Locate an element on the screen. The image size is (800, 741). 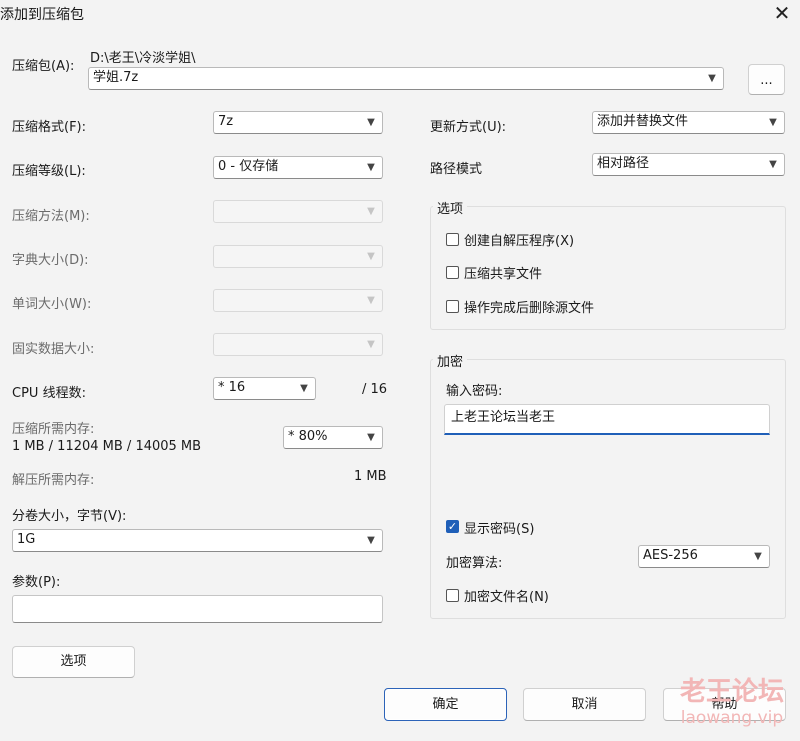
level-label: 压缩等级(L): is located at coordinates (49, 171).